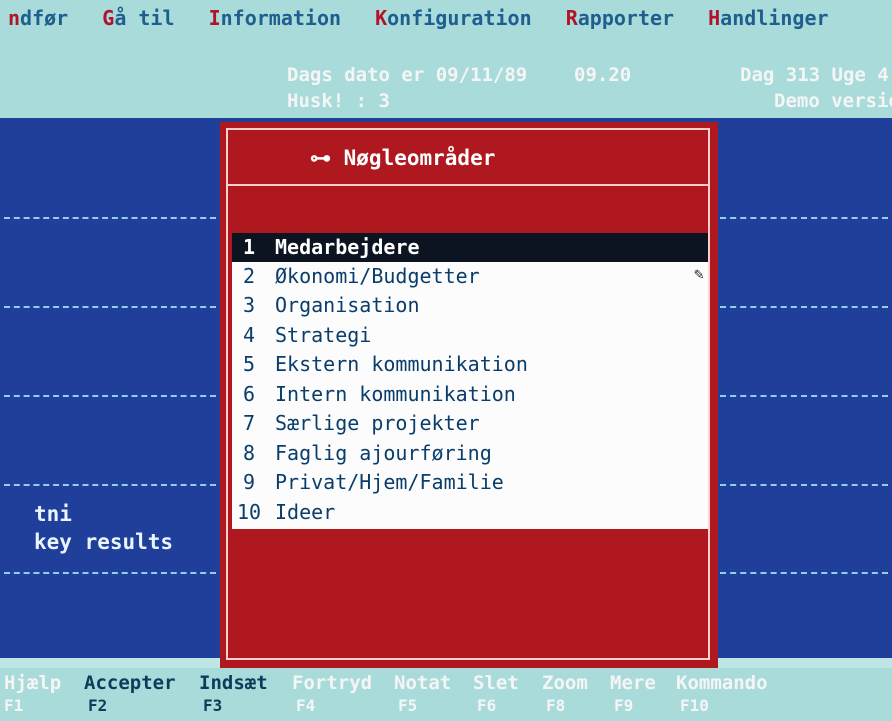 The width and height of the screenshot is (892, 721). Describe the element at coordinates (249, 305) in the screenshot. I see `list-item-number: 3` at that location.